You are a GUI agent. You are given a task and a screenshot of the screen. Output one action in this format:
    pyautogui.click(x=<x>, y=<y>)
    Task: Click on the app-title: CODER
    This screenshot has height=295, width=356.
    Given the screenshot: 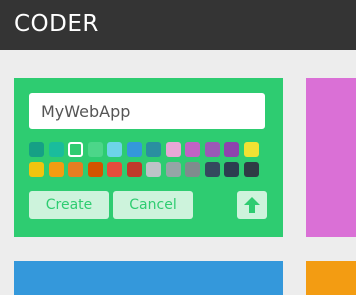 What is the action you would take?
    pyautogui.click(x=56, y=24)
    